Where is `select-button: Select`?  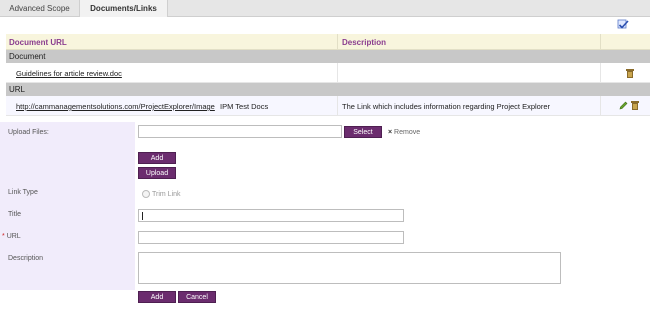 select-button: Select is located at coordinates (363, 132).